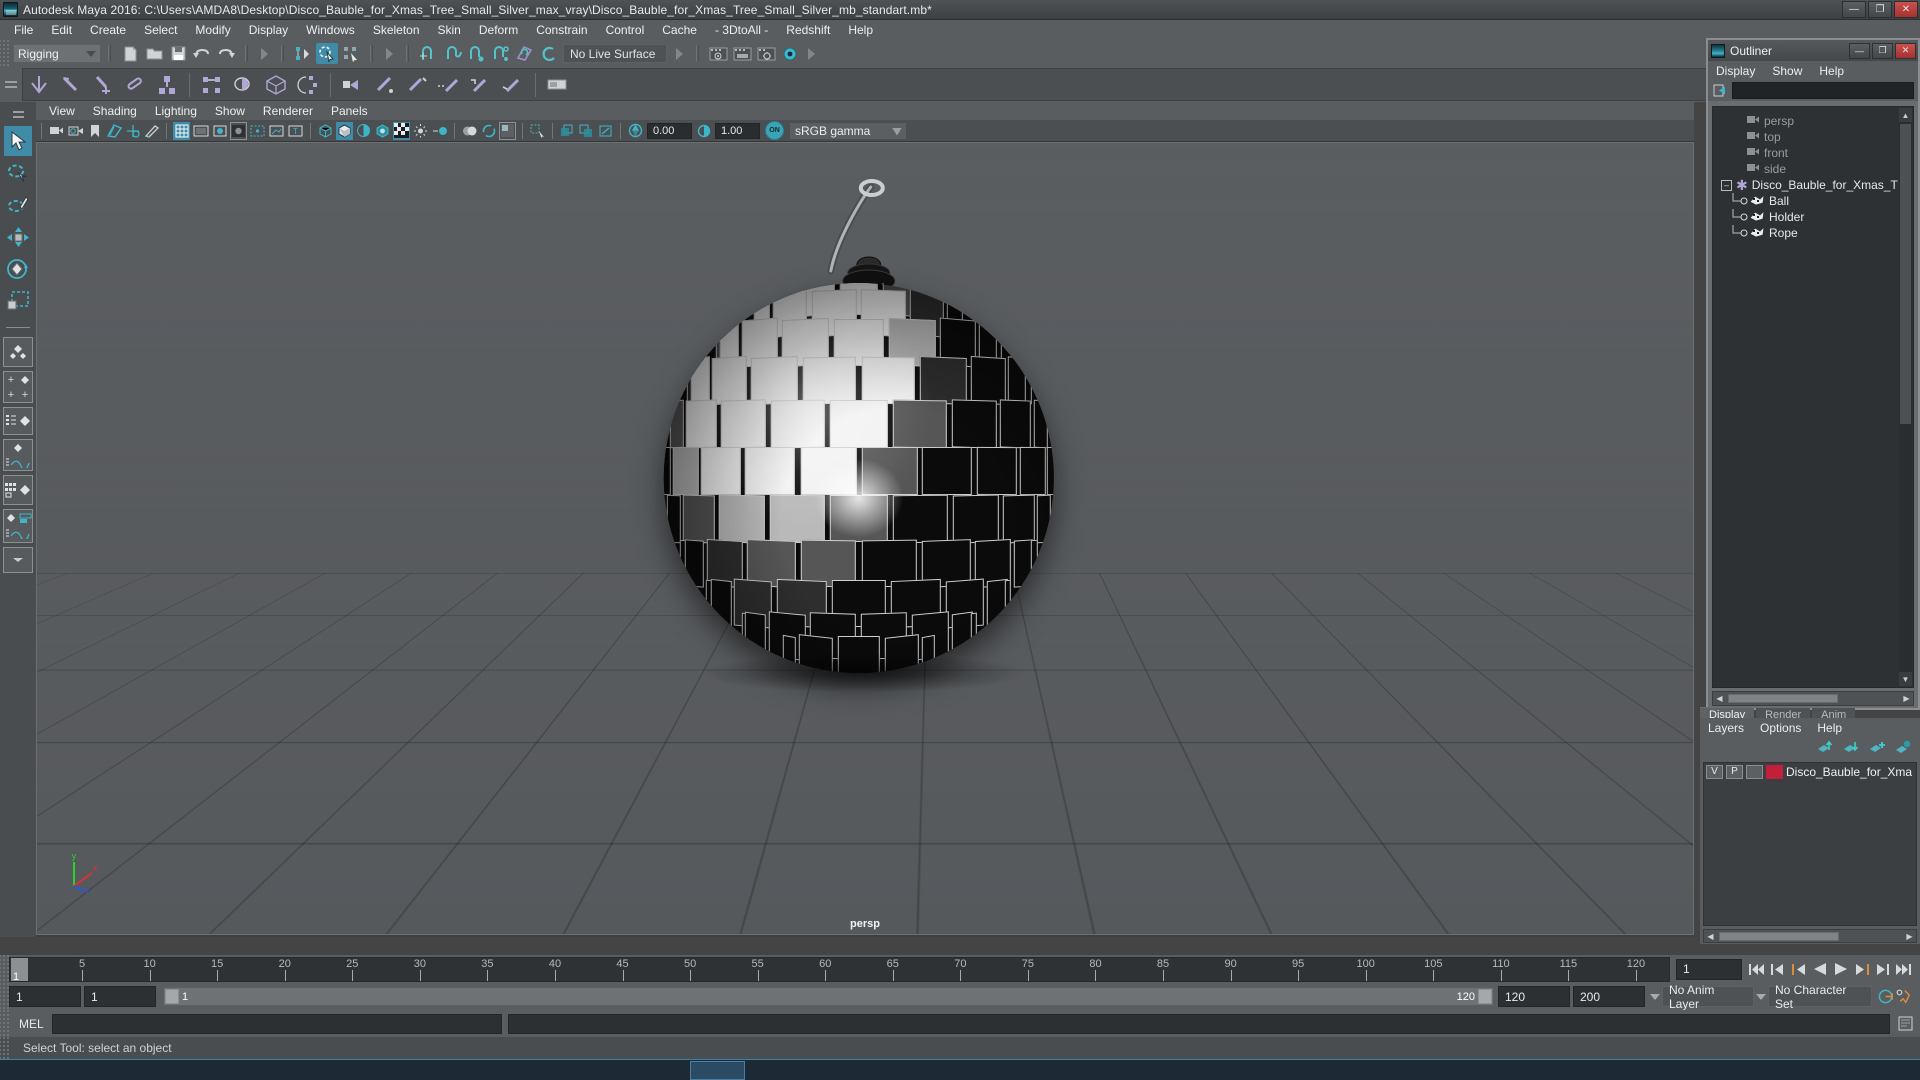  What do you see at coordinates (1709, 969) in the screenshot?
I see `current-frame-field: 1` at bounding box center [1709, 969].